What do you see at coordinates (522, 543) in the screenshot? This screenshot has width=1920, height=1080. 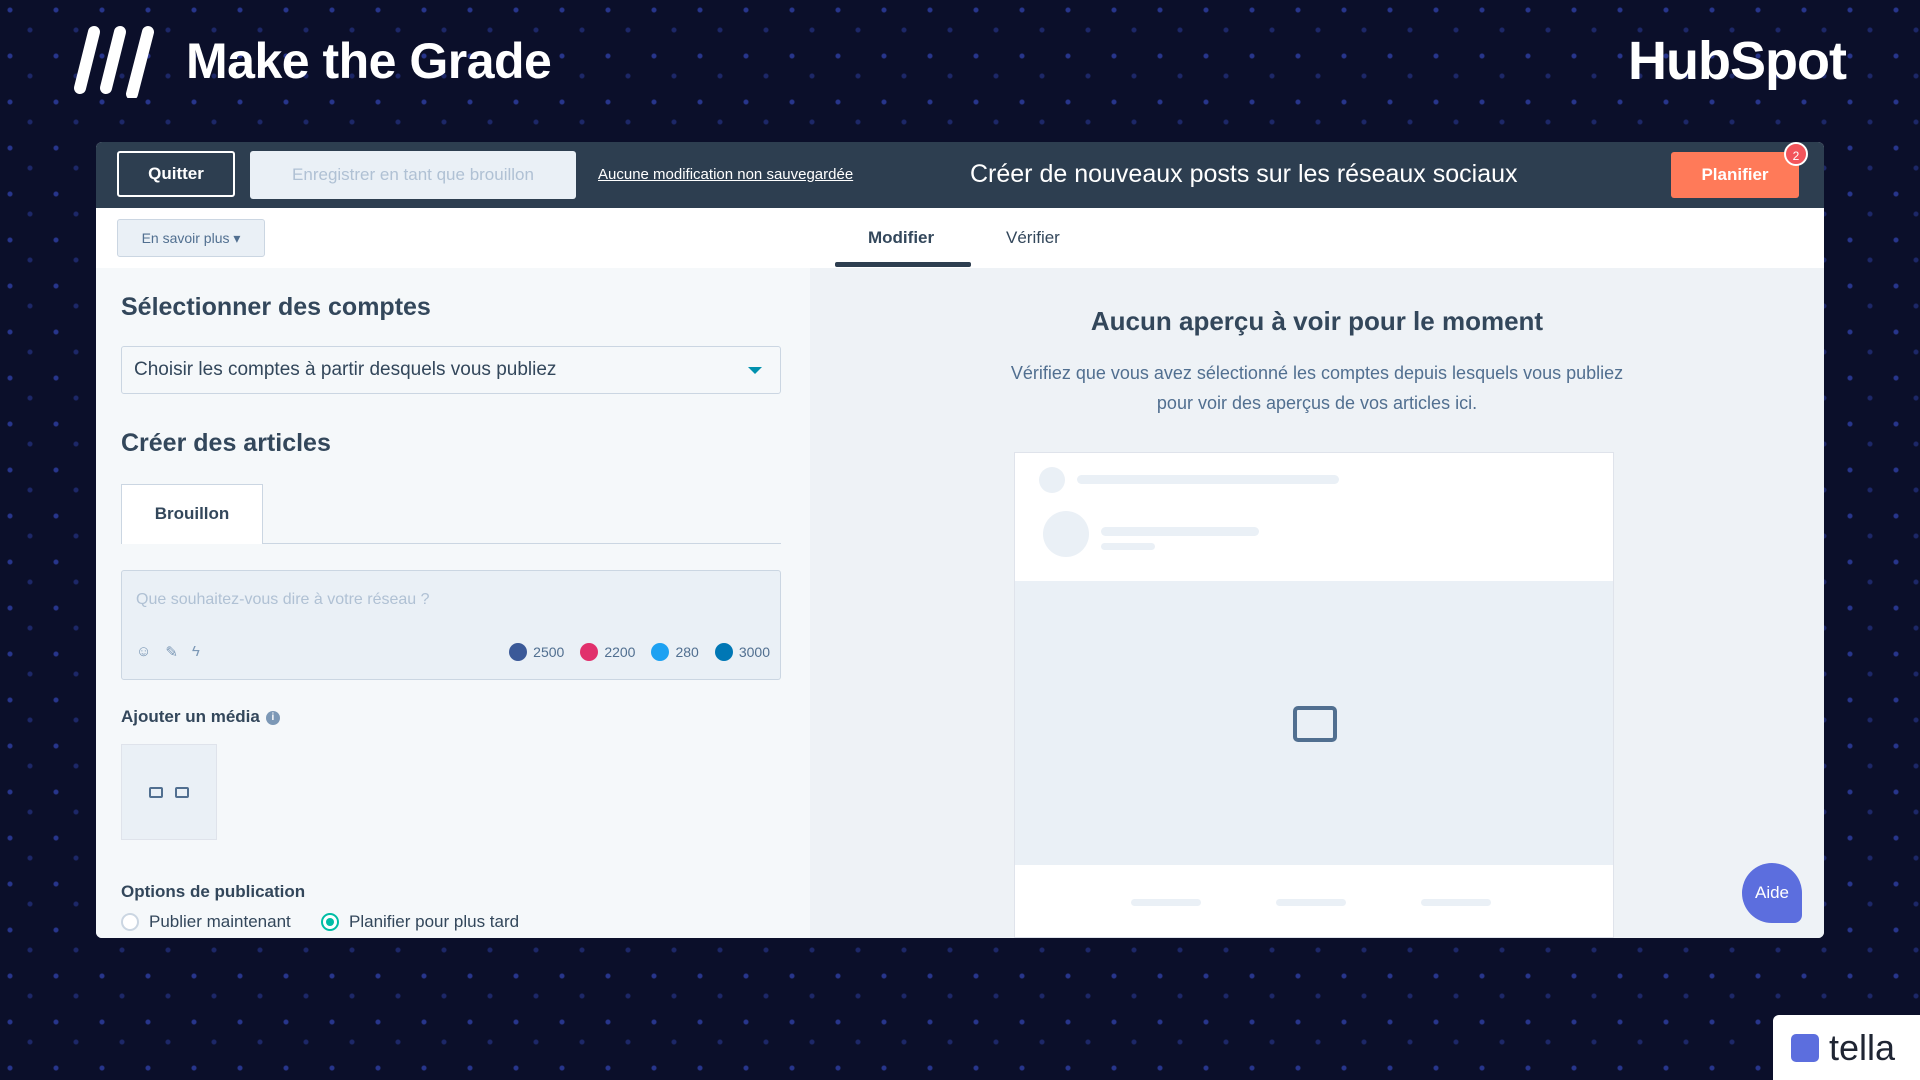 I see `tab-divider` at bounding box center [522, 543].